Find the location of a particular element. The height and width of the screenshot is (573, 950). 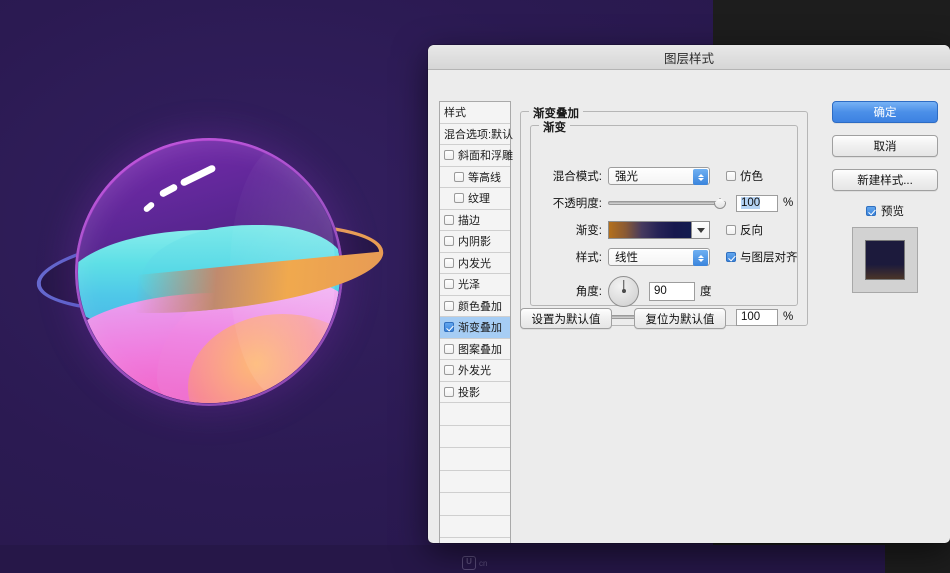

blend-mode-select: 强光 is located at coordinates (659, 176).